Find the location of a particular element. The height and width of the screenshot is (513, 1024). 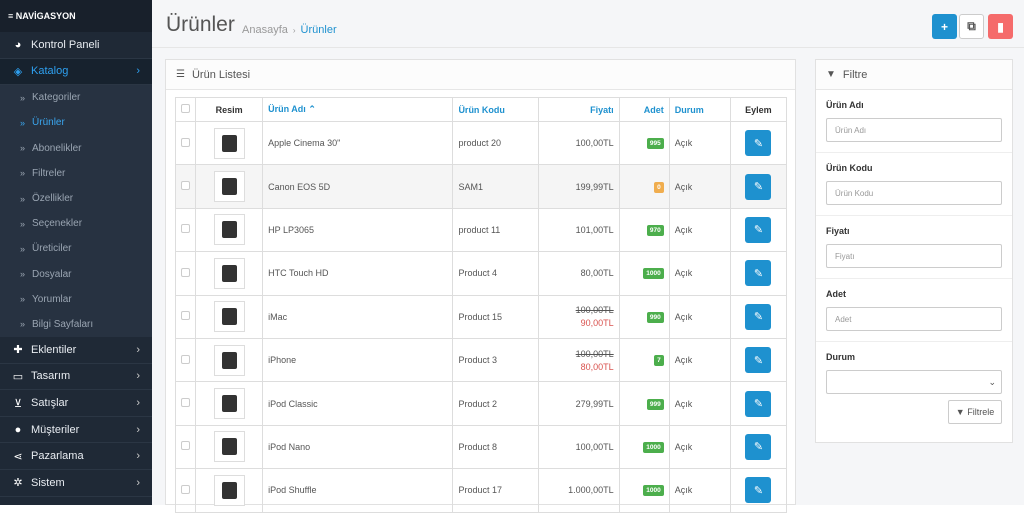

subitem-label: Dosyalar is located at coordinates (52, 274).